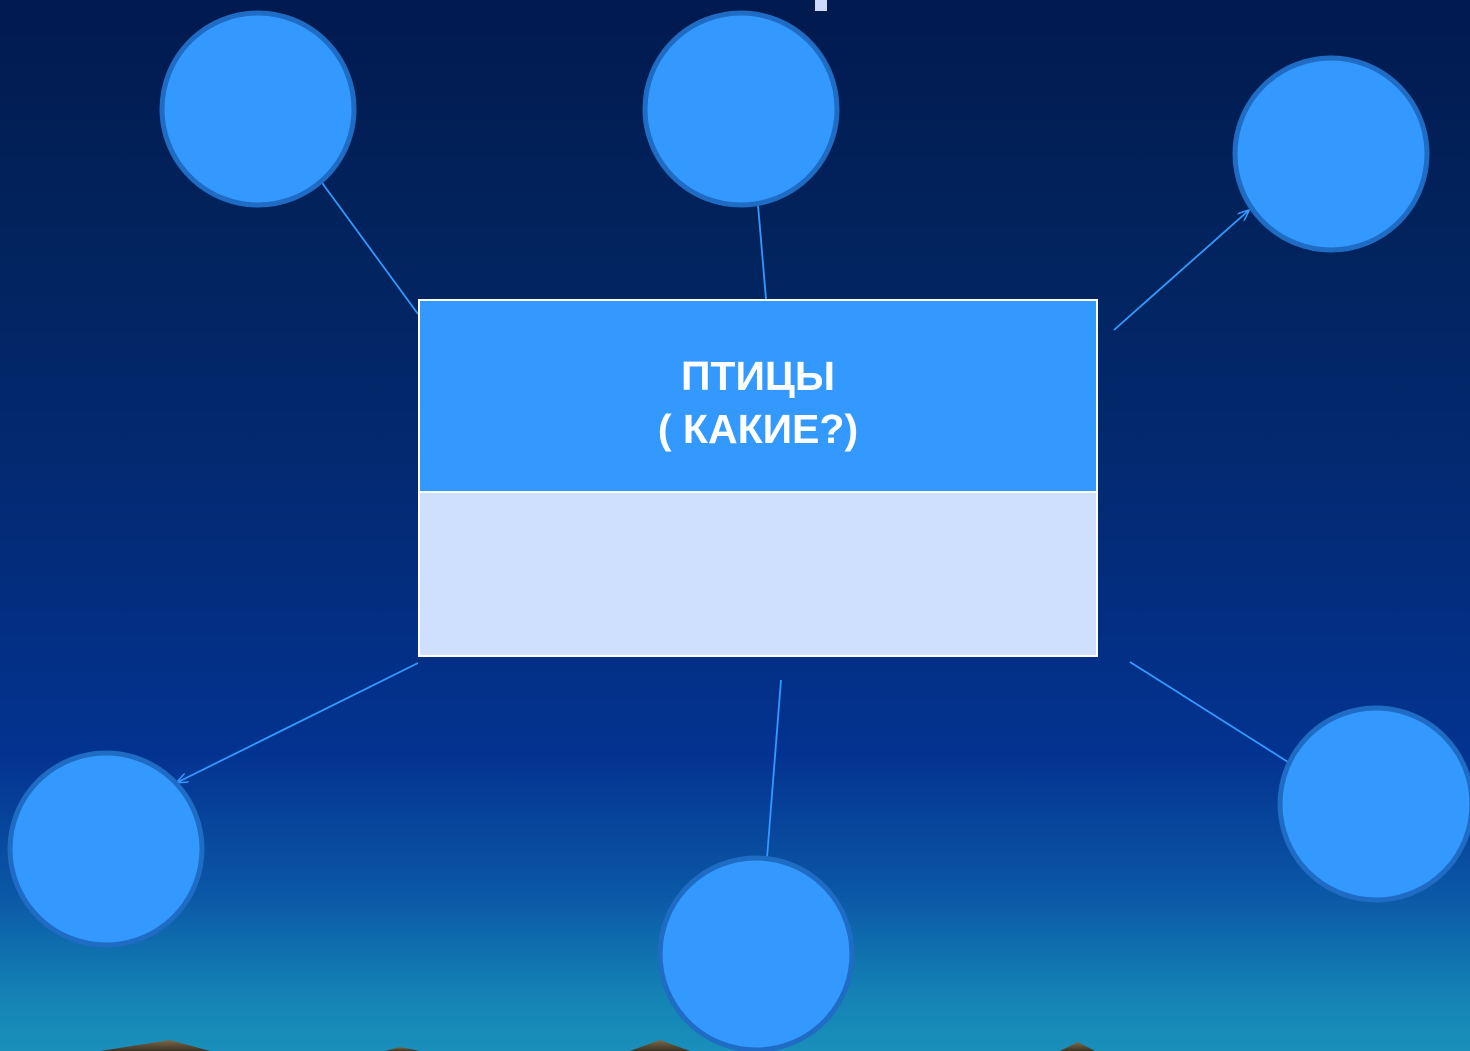 The width and height of the screenshot is (1470, 1051). What do you see at coordinates (758, 574) in the screenshot?
I see `center-box-answer-area` at bounding box center [758, 574].